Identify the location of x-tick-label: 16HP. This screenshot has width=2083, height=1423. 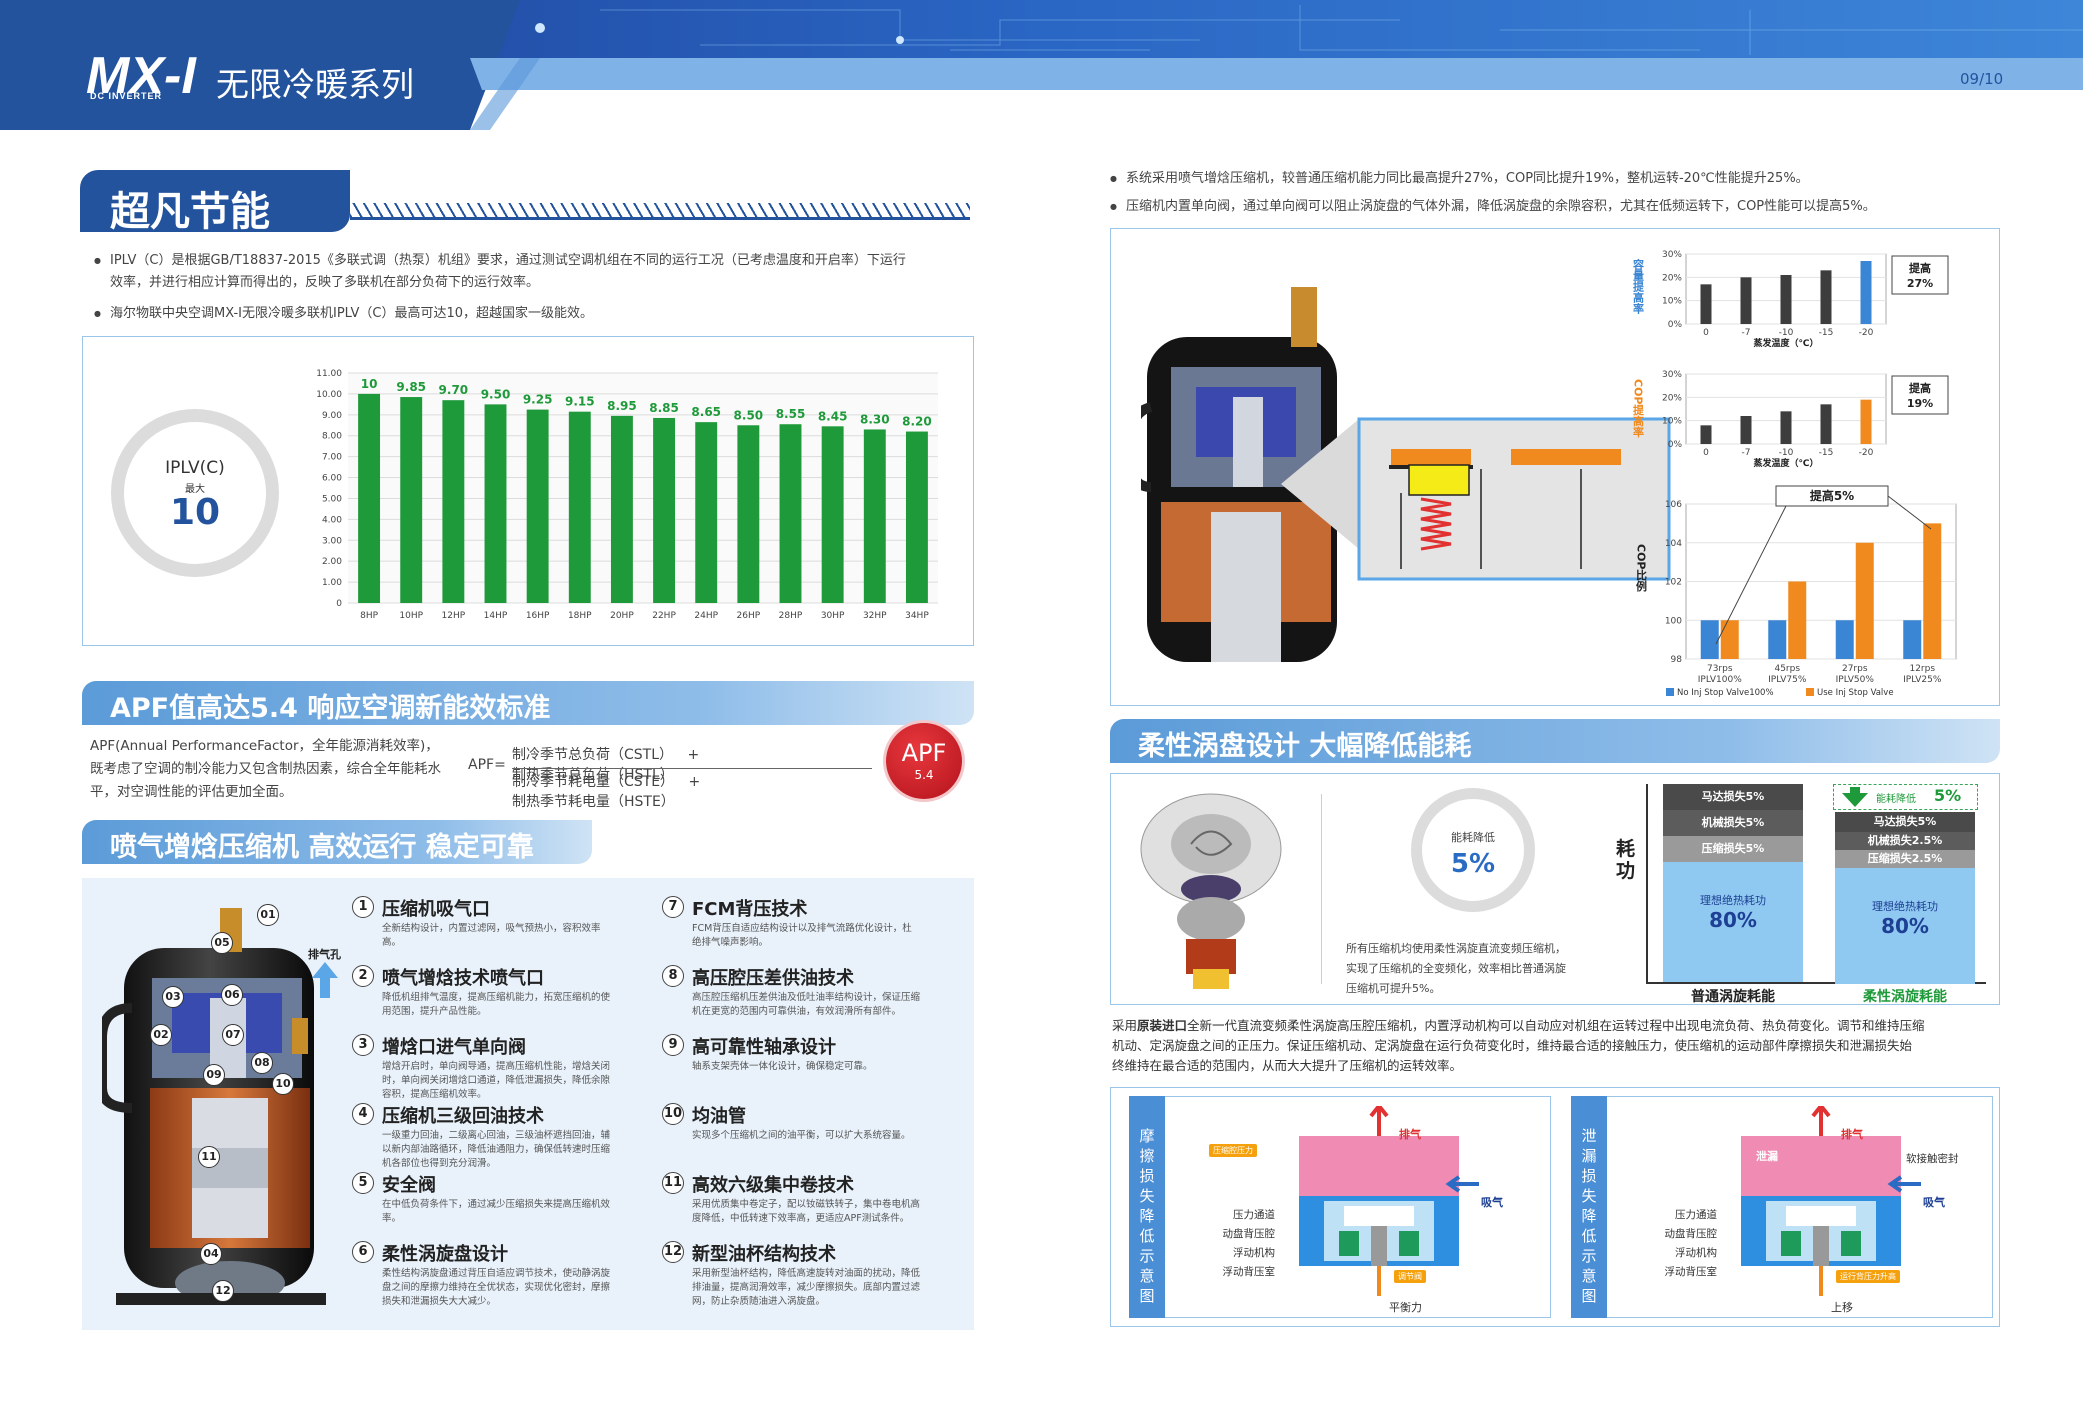
(538, 616).